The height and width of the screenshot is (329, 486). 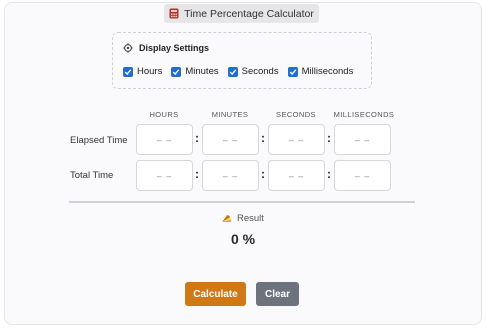 I want to click on elapsed-time-label: Elapsed Time, so click(x=99, y=140).